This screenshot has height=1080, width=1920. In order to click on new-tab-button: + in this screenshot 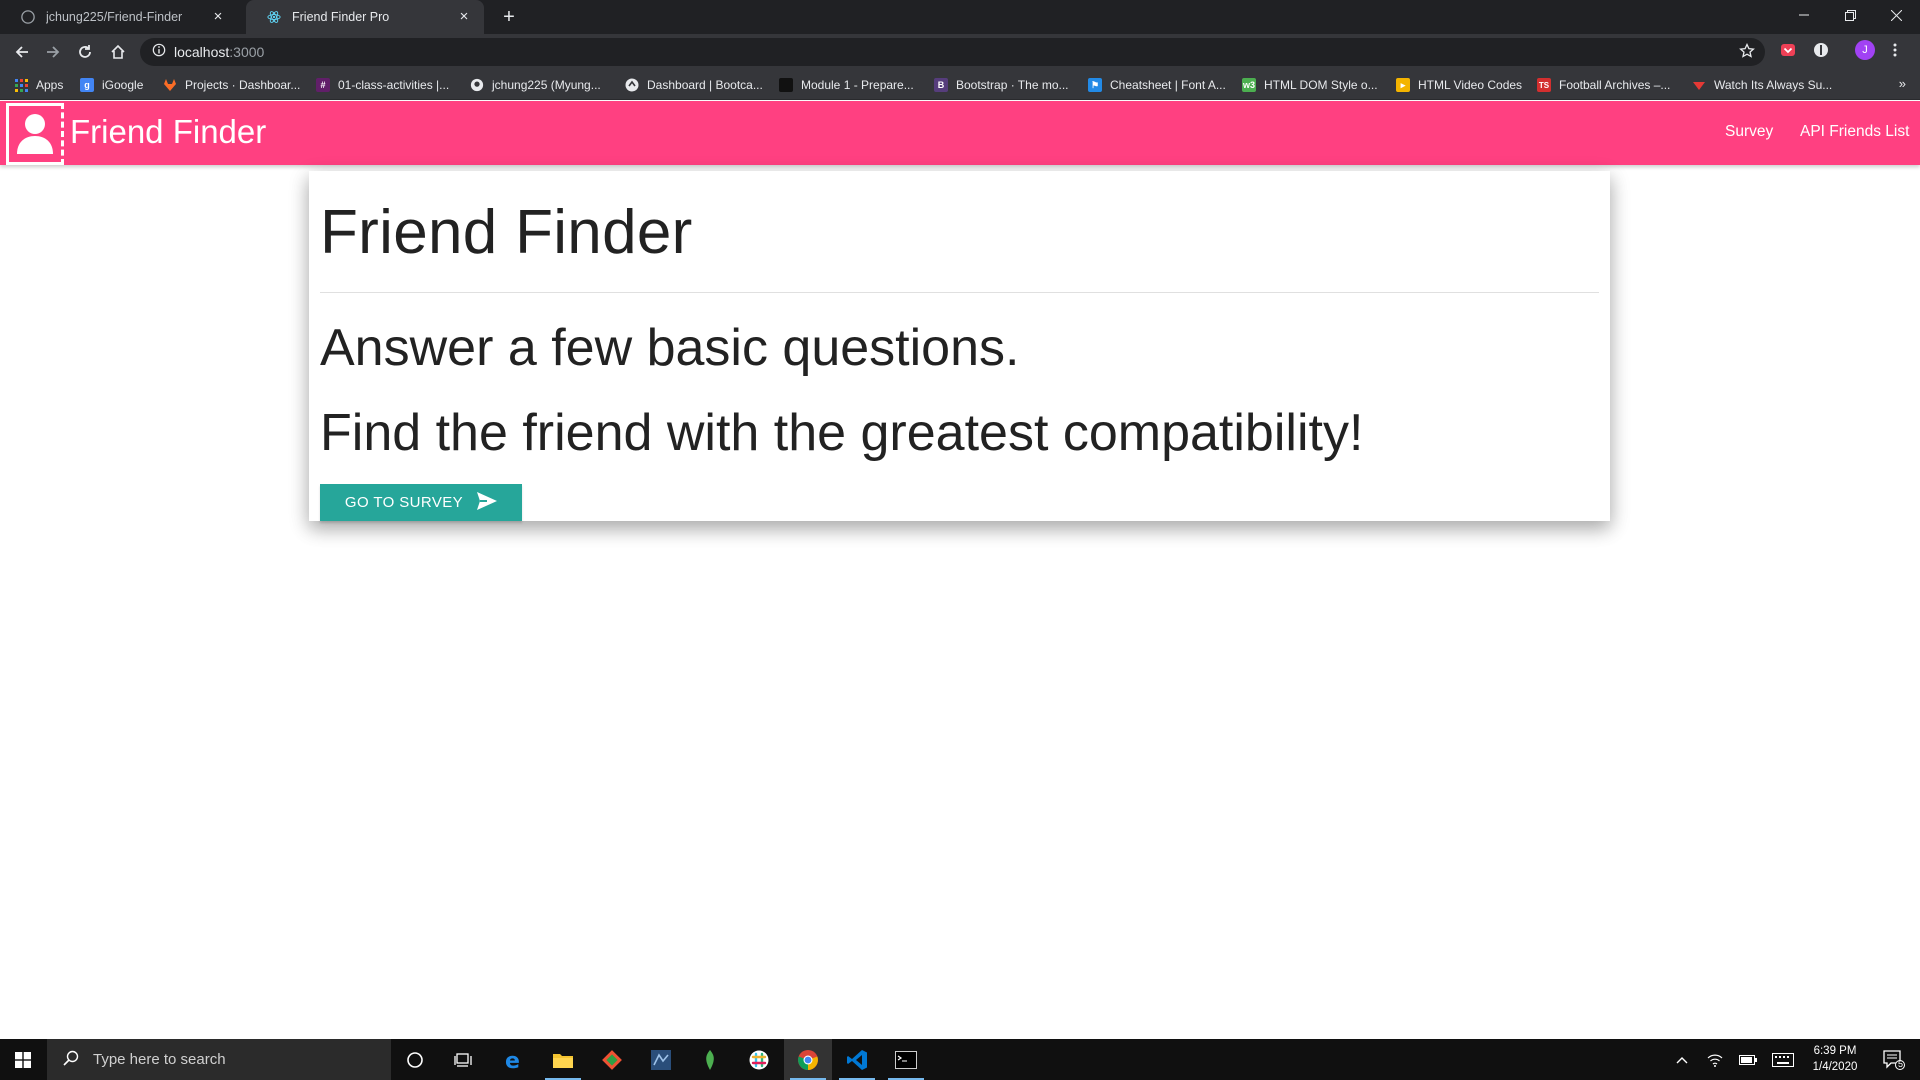, I will do `click(509, 18)`.